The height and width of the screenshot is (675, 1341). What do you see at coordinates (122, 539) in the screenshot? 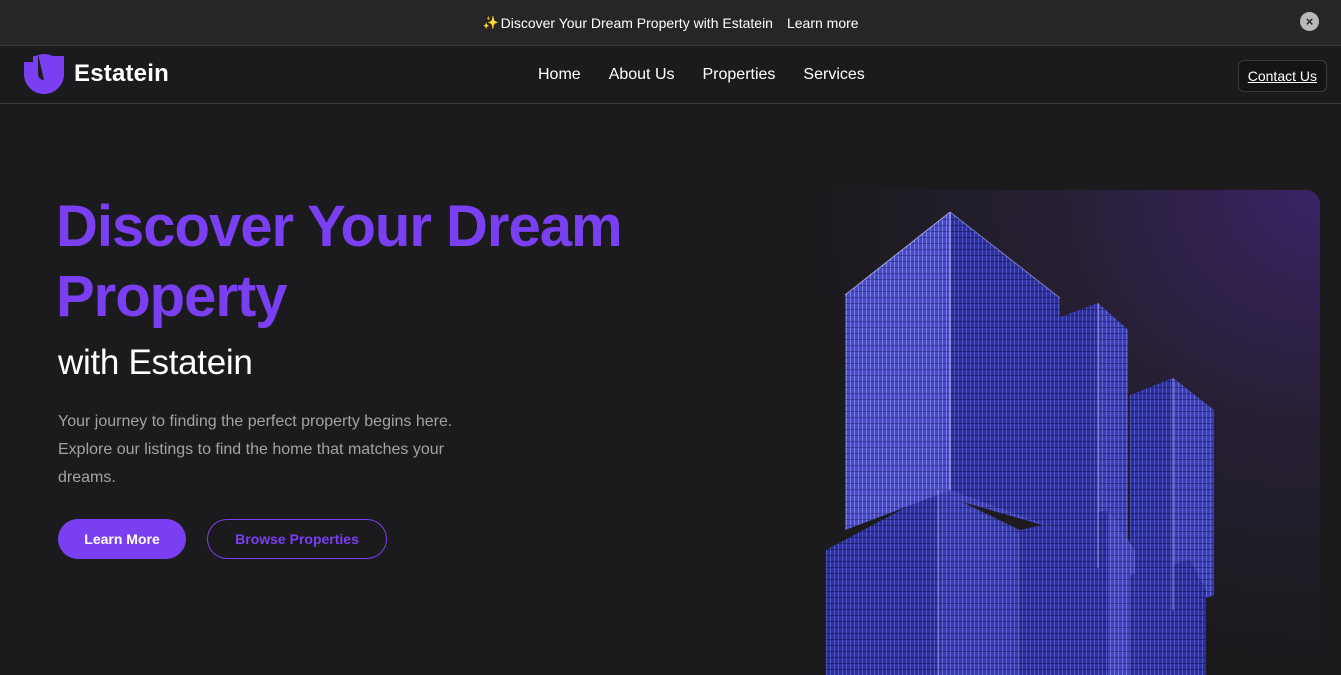
I see `learn-more-button: Learn More` at bounding box center [122, 539].